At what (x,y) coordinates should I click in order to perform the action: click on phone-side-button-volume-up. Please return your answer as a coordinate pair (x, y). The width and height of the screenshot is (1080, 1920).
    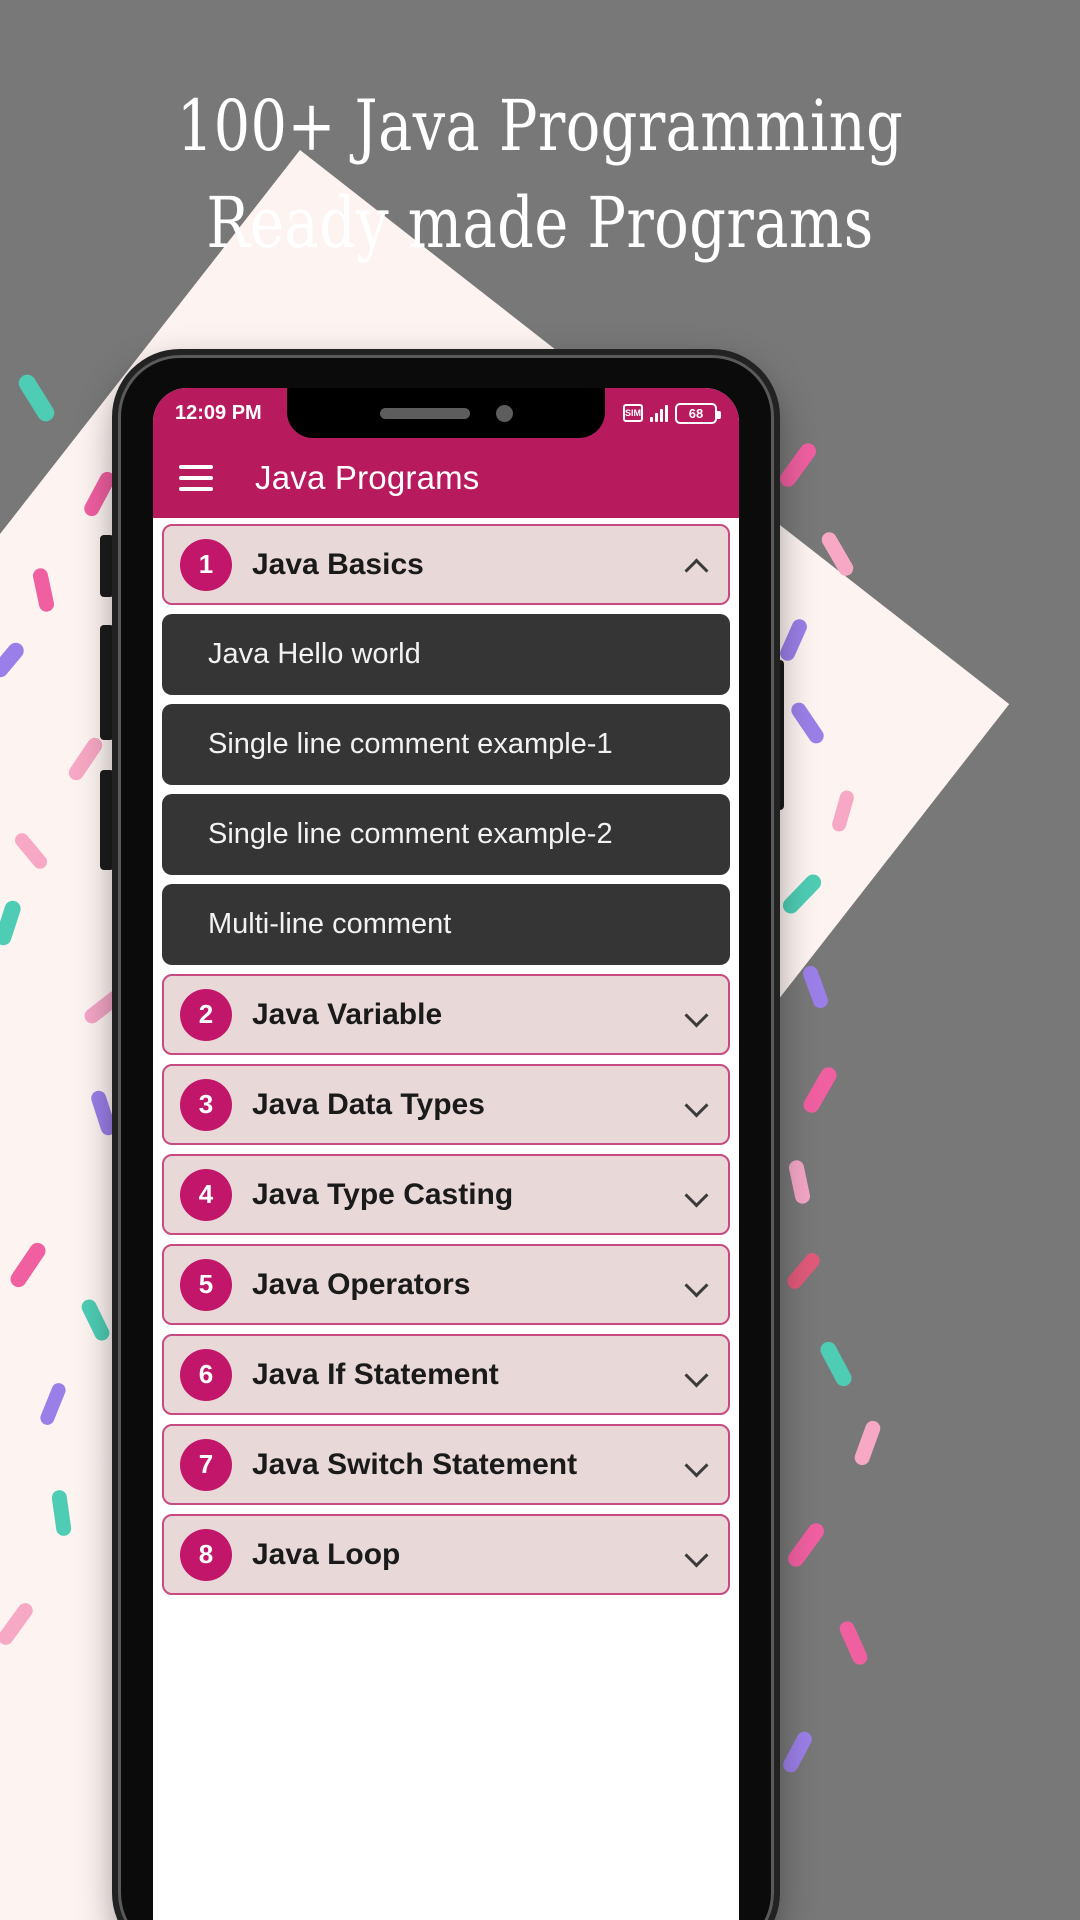
    Looking at the image, I should click on (107, 566).